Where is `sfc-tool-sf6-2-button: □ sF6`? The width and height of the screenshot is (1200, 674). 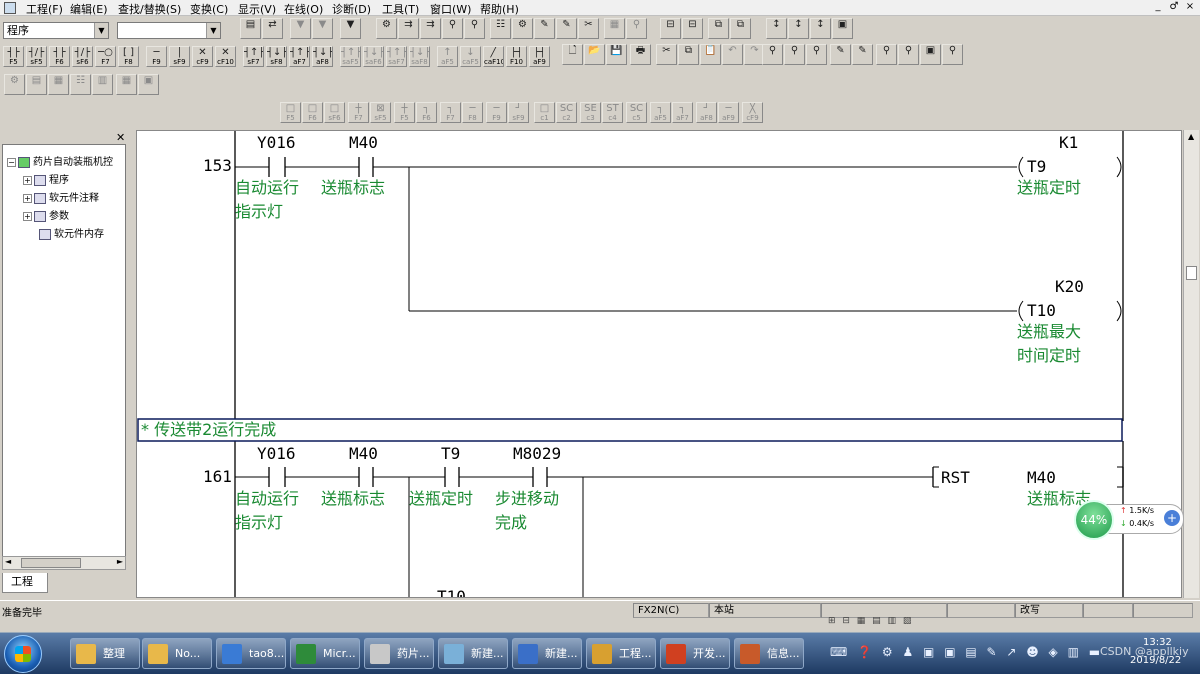
sfc-tool-sf6-2-button: □ sF6 is located at coordinates (334, 112).